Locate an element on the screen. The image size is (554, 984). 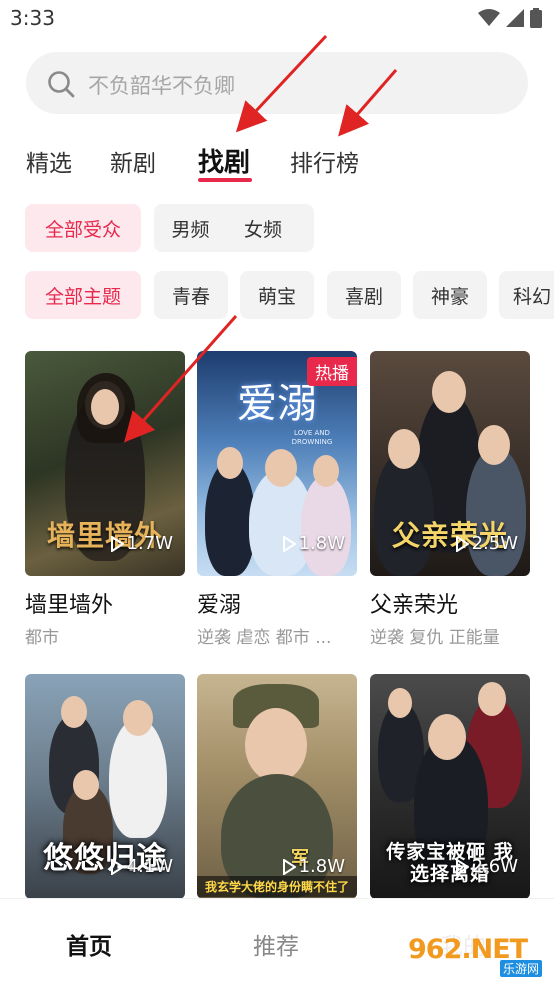
drama-poster: 传家宝被砸 我选择离婚 2.6W is located at coordinates (450, 786).